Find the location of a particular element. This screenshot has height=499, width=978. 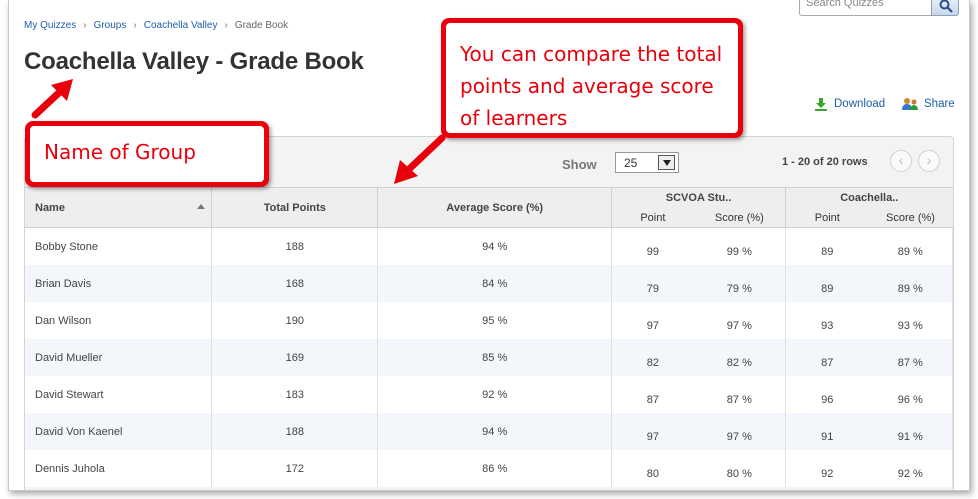

cell-name: David Von Kaenel is located at coordinates (119, 431).